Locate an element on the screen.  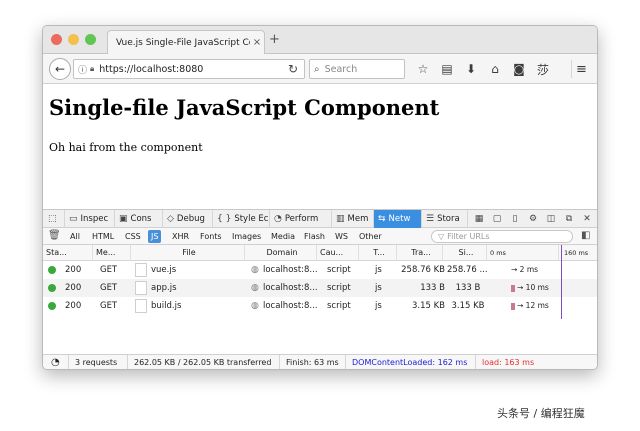
filter-html: HTML is located at coordinates (103, 236).